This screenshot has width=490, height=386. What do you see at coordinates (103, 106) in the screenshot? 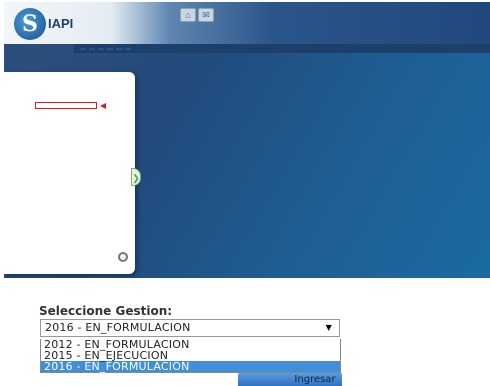
I see `red-arrow-icon` at bounding box center [103, 106].